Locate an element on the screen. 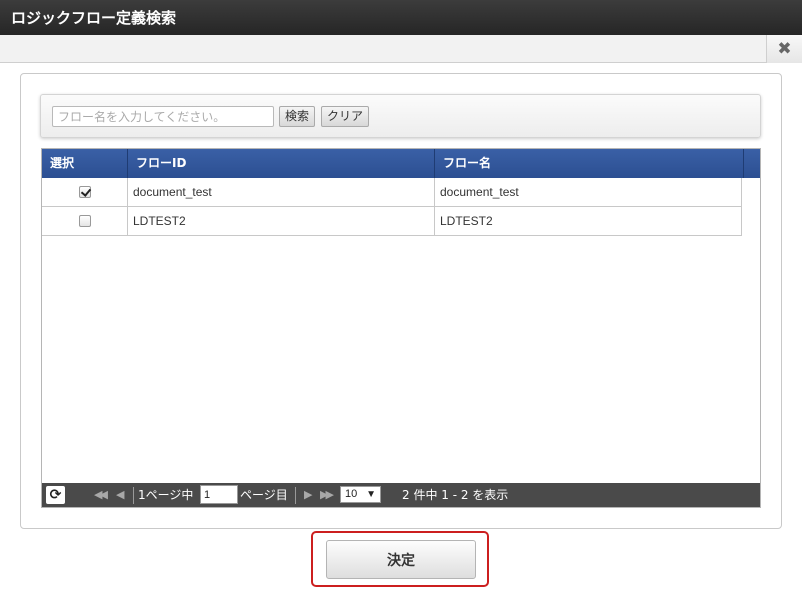 The height and width of the screenshot is (589, 802). next-page-icon: ▶ is located at coordinates (308, 495).